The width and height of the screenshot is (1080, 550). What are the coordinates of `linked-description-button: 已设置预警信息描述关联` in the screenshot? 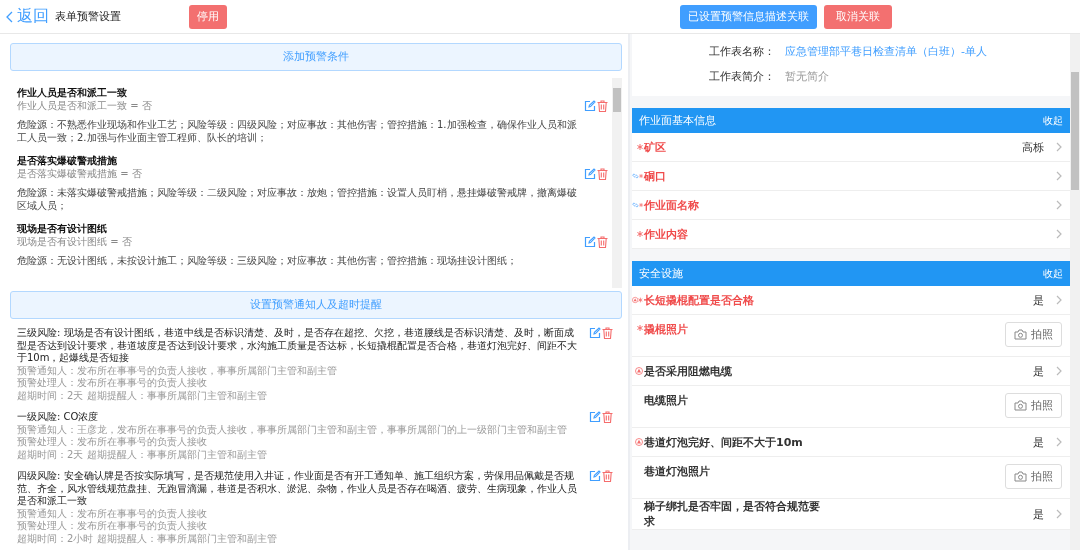 It's located at (748, 16).